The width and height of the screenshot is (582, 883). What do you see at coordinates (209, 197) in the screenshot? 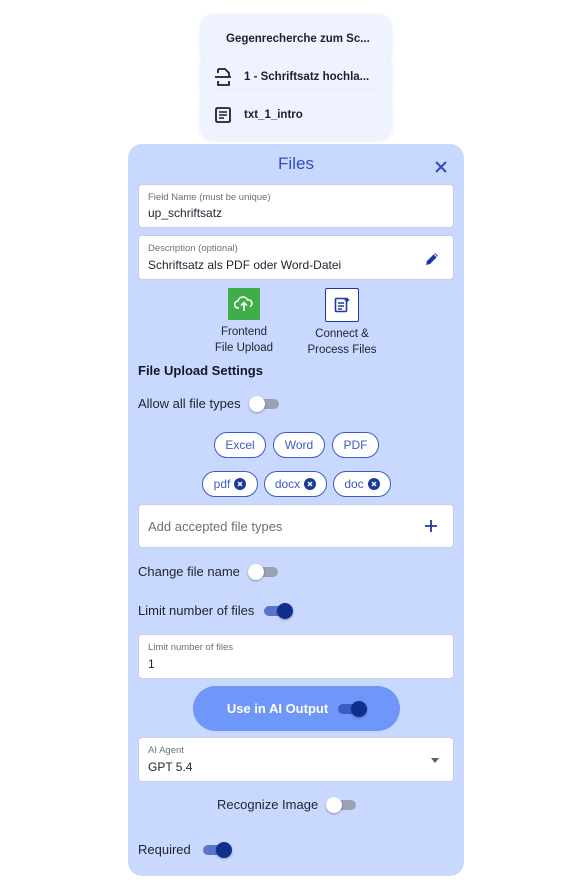
I see `field-name-label: Field Name (must be unique)` at bounding box center [209, 197].